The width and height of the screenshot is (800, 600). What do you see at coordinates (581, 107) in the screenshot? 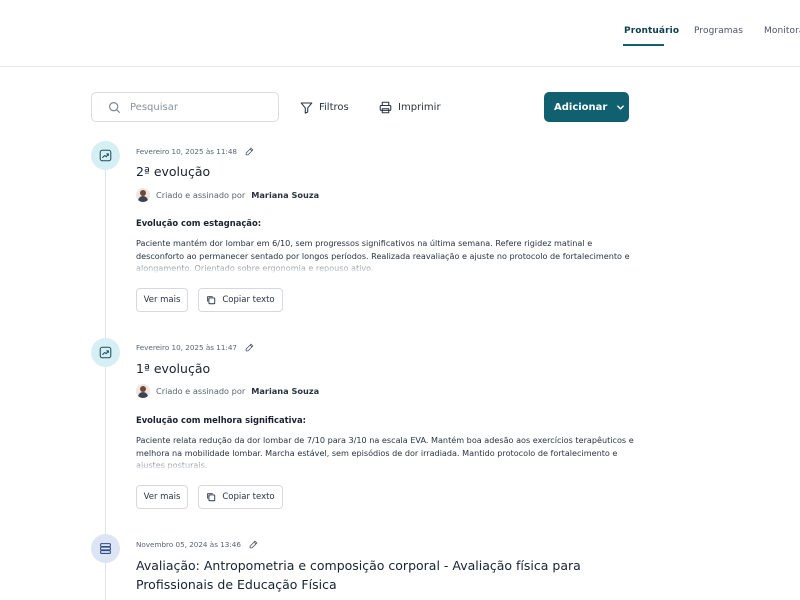
I see `add-label: Adicionar` at bounding box center [581, 107].